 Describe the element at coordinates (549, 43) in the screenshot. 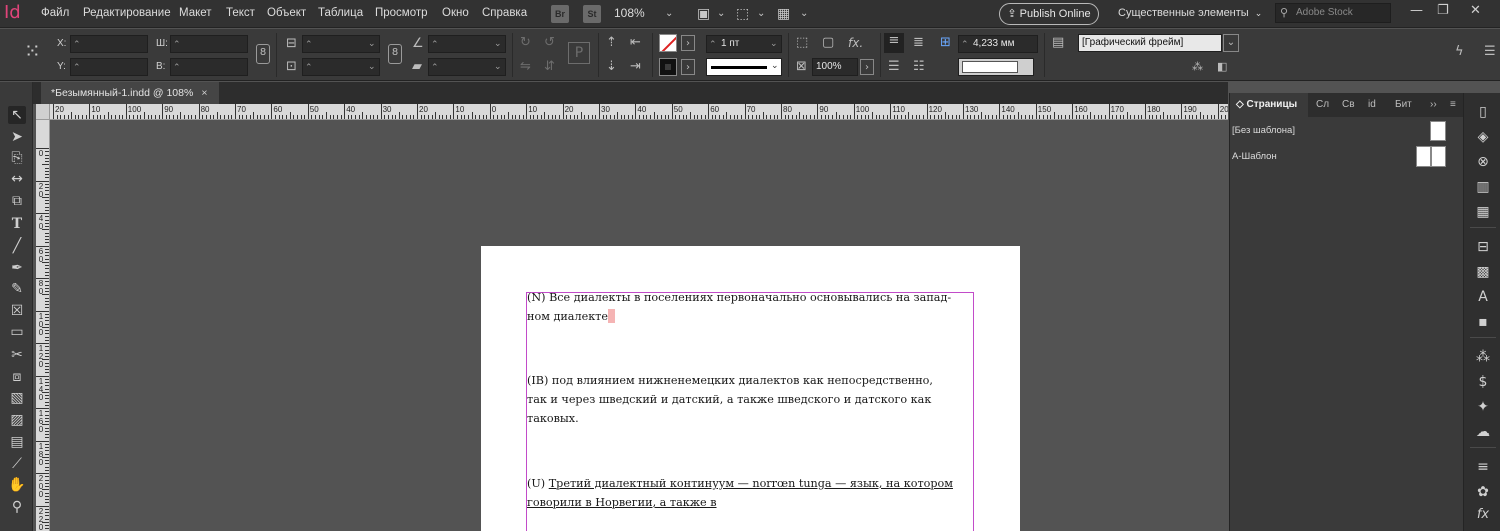

I see `rotate-ccw-icon: ↺` at that location.